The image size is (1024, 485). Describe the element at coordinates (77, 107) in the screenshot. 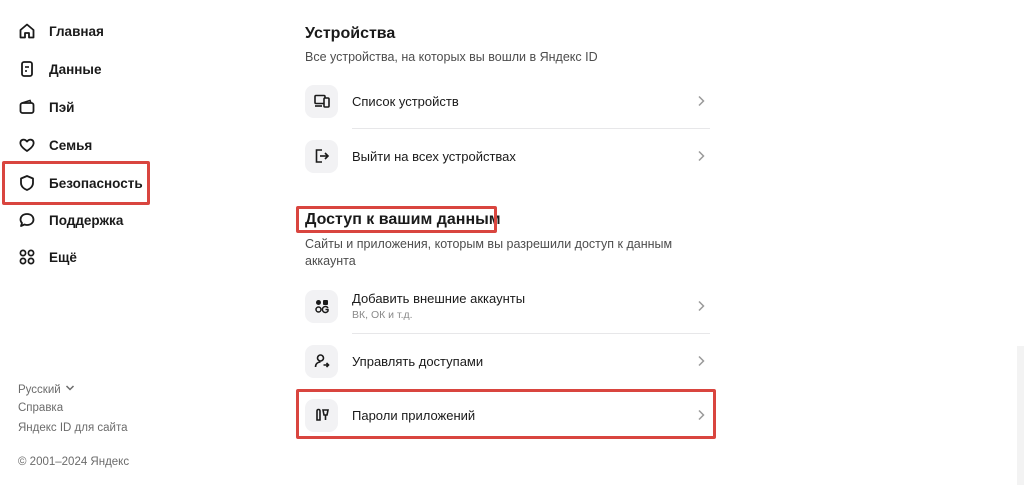

I see `sidebar-item-pay: Пэй` at that location.